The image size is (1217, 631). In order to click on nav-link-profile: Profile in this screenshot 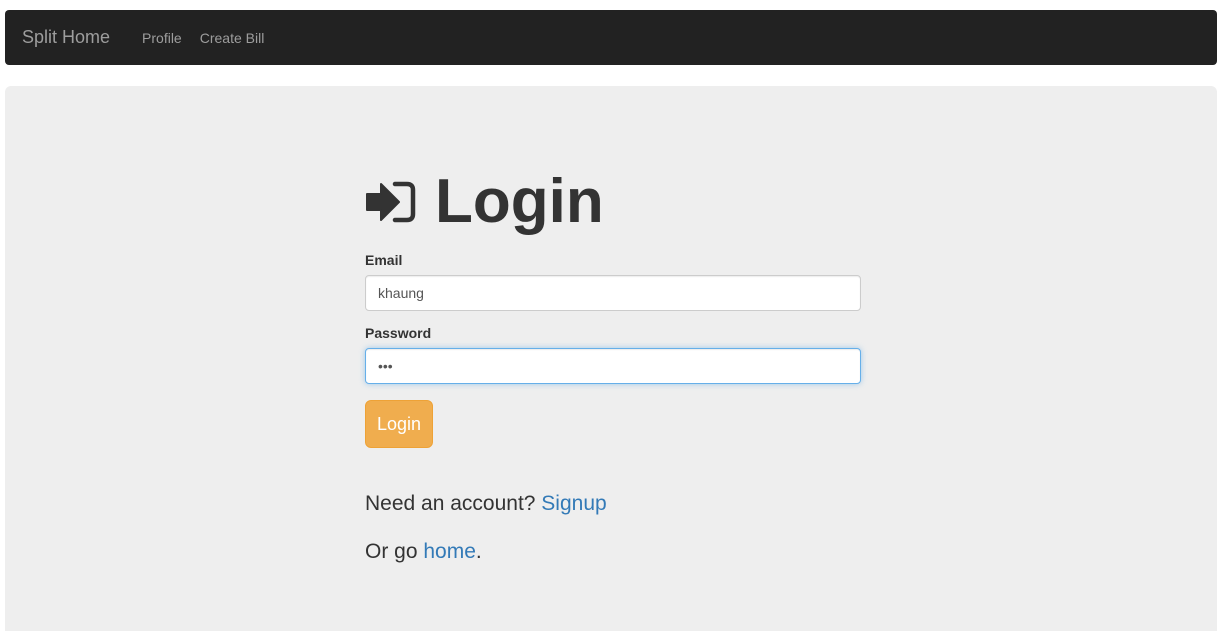, I will do `click(162, 38)`.